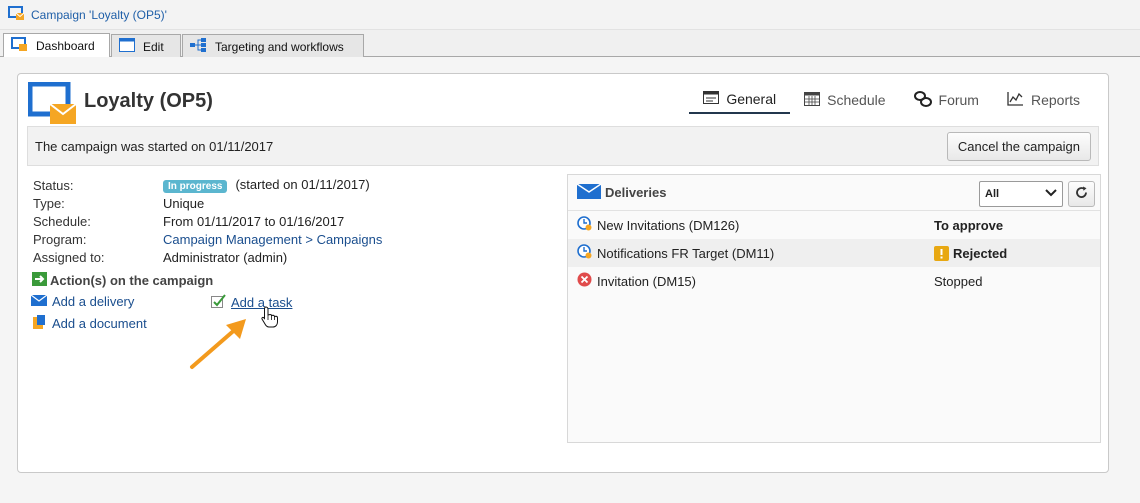 This screenshot has width=1140, height=503. Describe the element at coordinates (53, 185) in the screenshot. I see `status-label: Status:` at that location.